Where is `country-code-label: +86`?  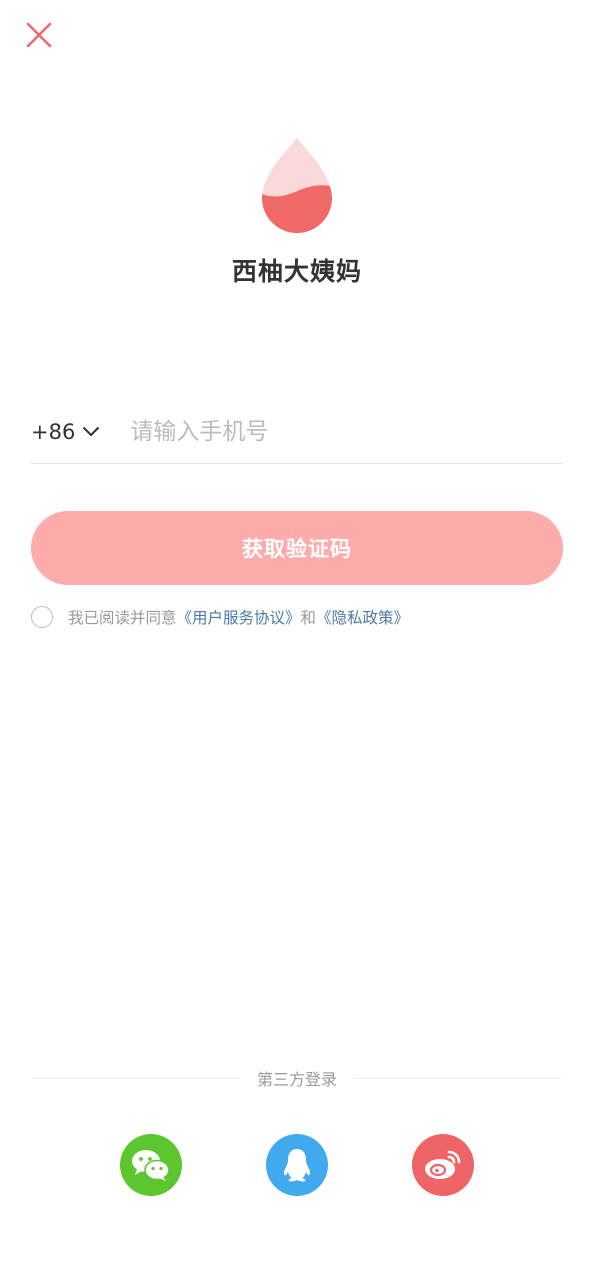
country-code-label: +86 is located at coordinates (53, 431).